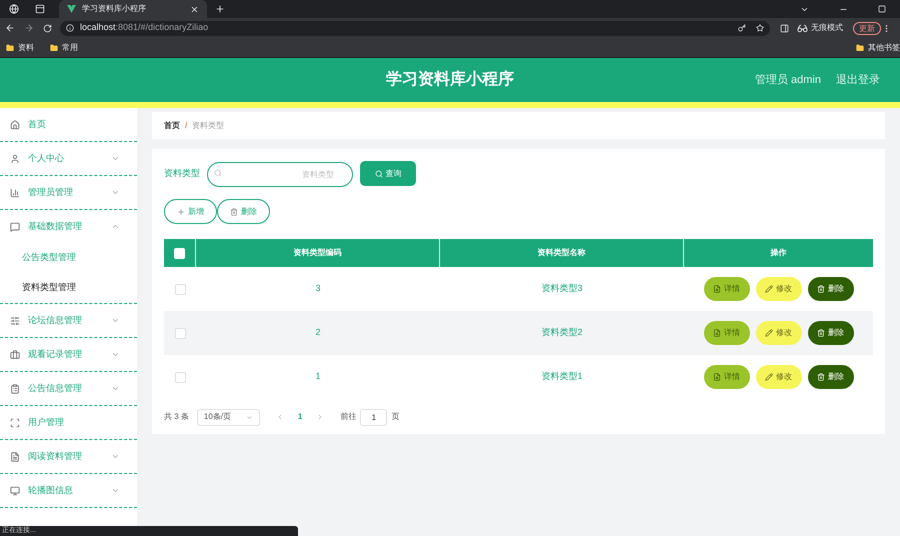 The height and width of the screenshot is (536, 900). What do you see at coordinates (280, 174) in the screenshot?
I see `search-field: 资料类型` at bounding box center [280, 174].